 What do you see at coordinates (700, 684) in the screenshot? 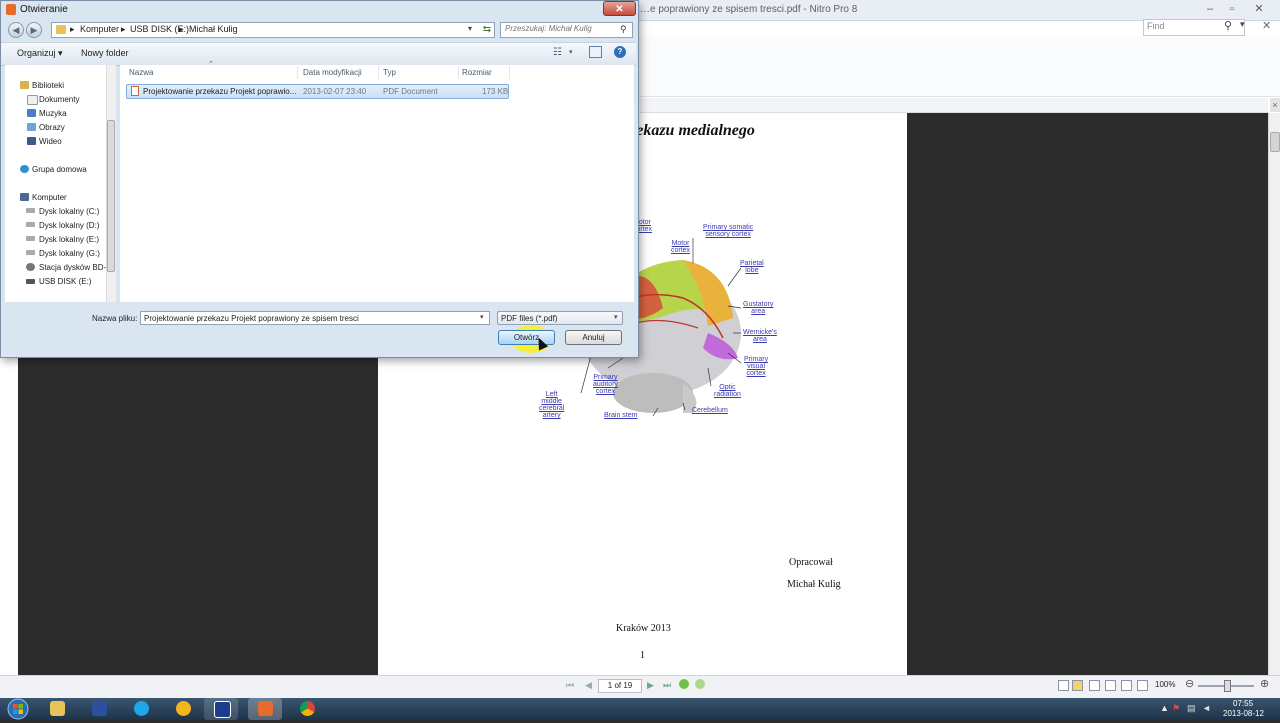
I see `forward-view-icon` at bounding box center [700, 684].